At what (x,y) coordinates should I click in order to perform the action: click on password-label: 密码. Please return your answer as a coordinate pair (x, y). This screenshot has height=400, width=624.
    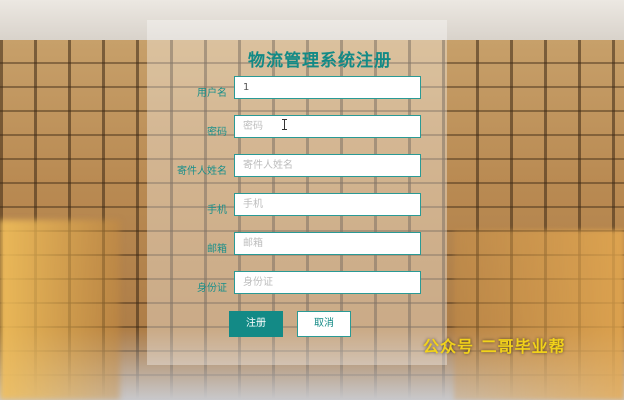
    Looking at the image, I should click on (217, 132).